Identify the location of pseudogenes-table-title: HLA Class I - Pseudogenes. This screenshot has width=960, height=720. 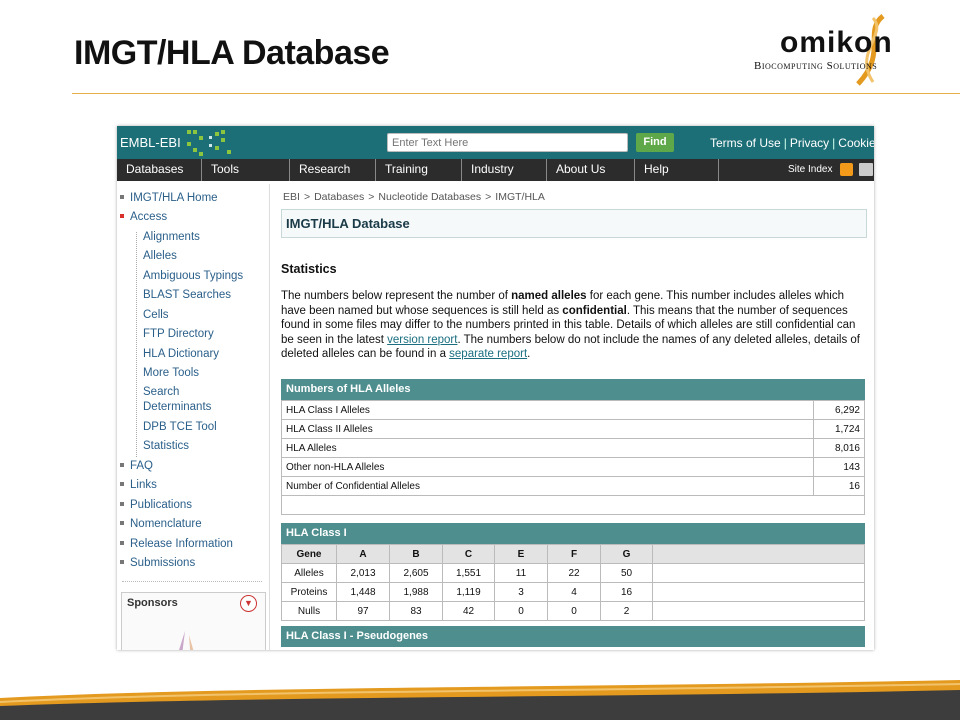
(573, 636).